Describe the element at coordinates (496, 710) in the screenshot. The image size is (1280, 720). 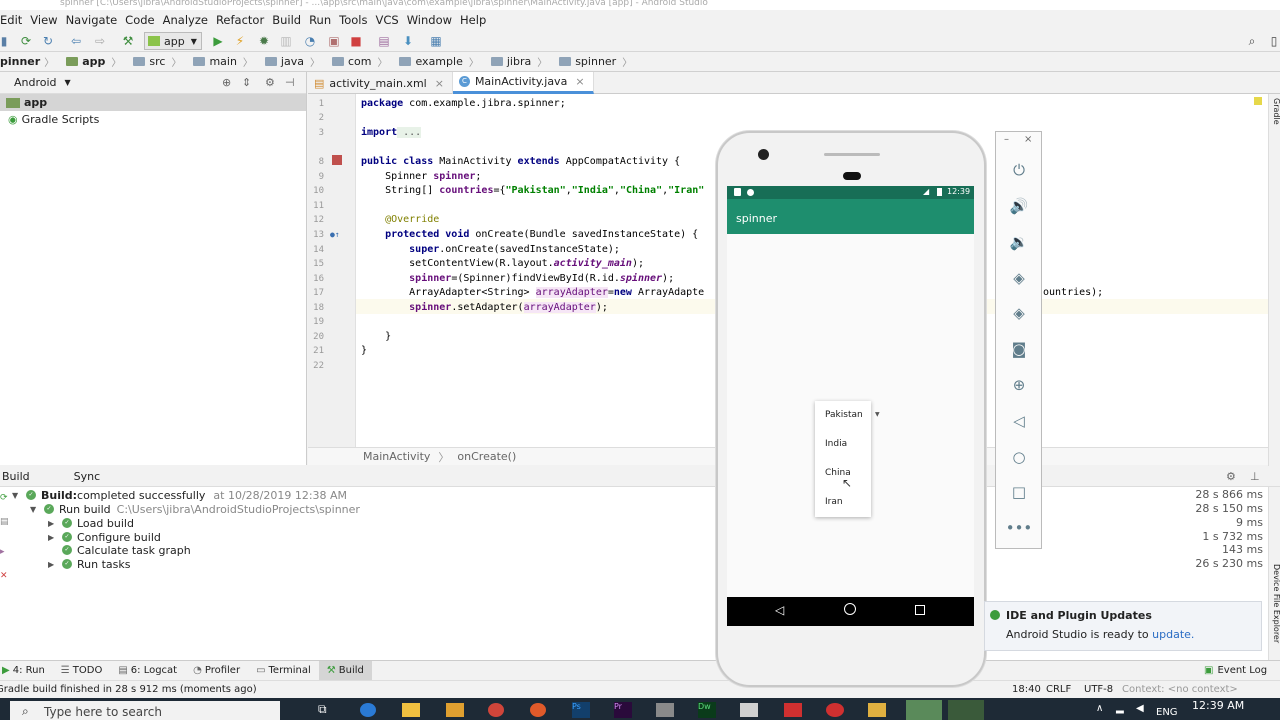
I see `chrome-icon` at that location.